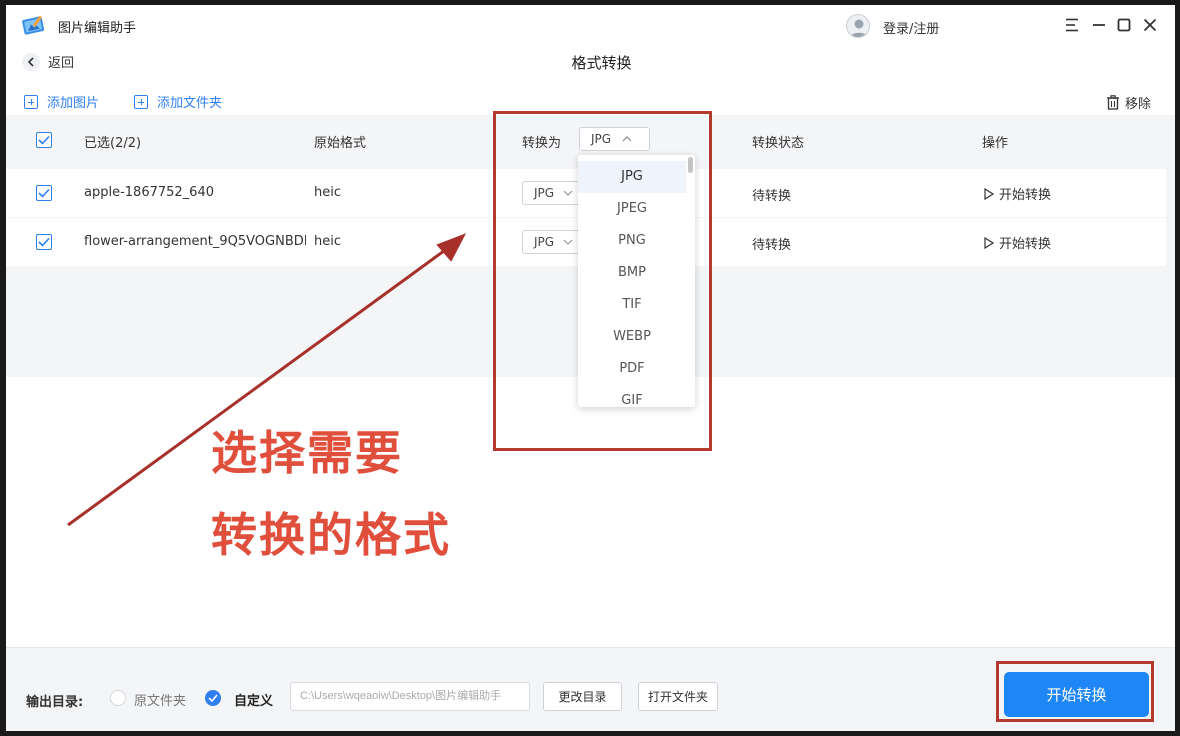 This screenshot has width=1180, height=736. I want to click on radio-original-folder, so click(118, 698).